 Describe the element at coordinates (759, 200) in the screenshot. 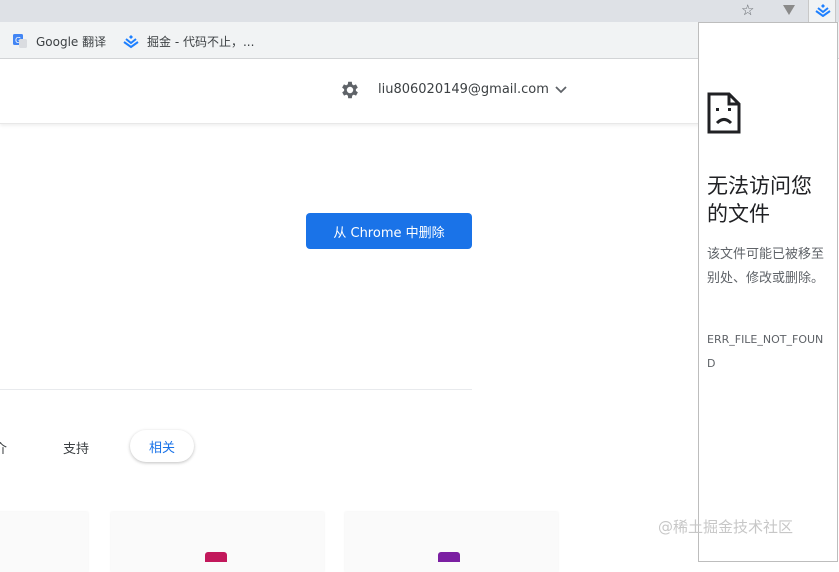

I see `error-title: 无法访问您的文件` at that location.